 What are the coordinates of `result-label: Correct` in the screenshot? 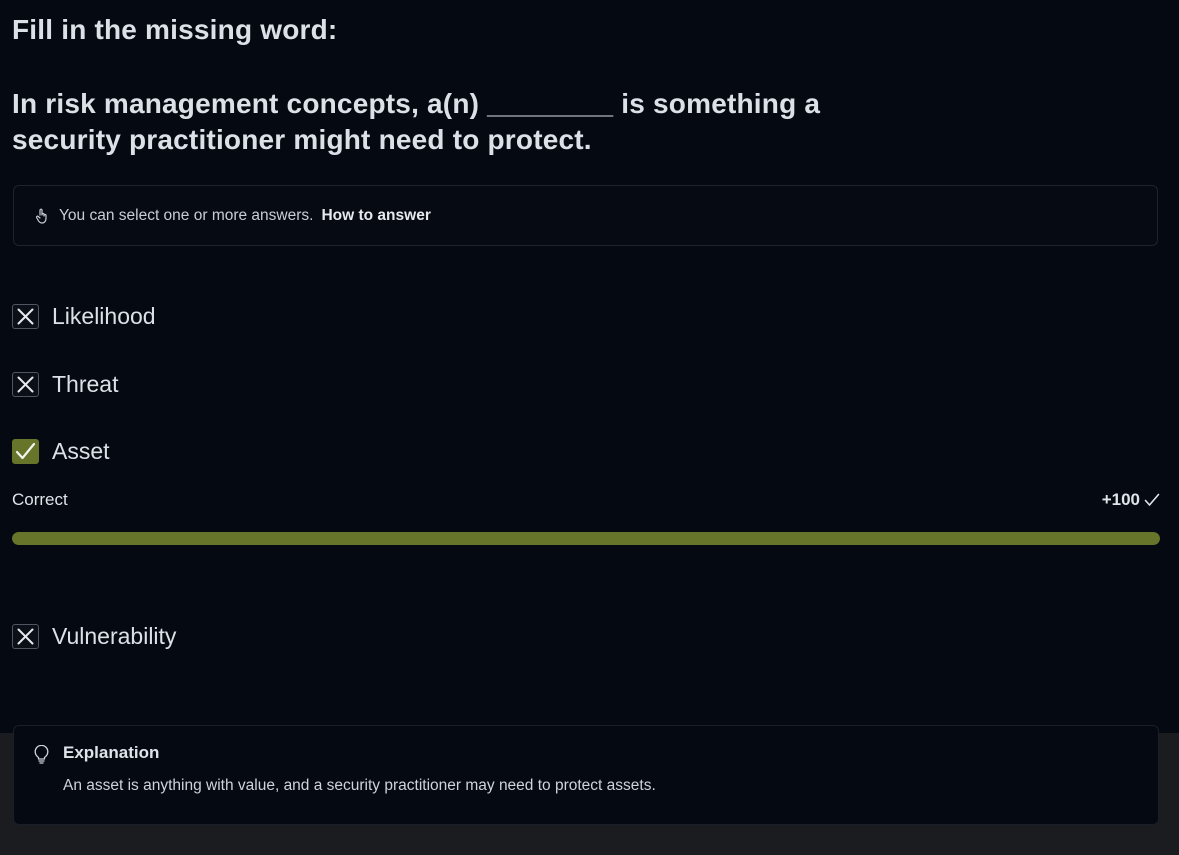 It's located at (40, 499).